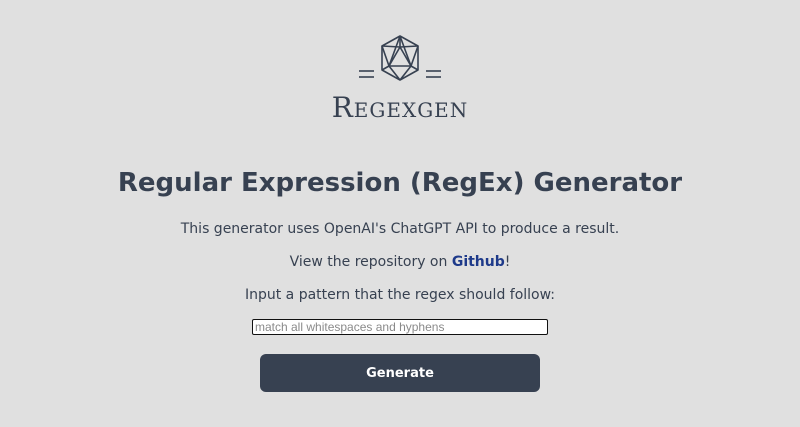 The height and width of the screenshot is (427, 800). I want to click on repository-prefix: View the repository on, so click(370, 262).